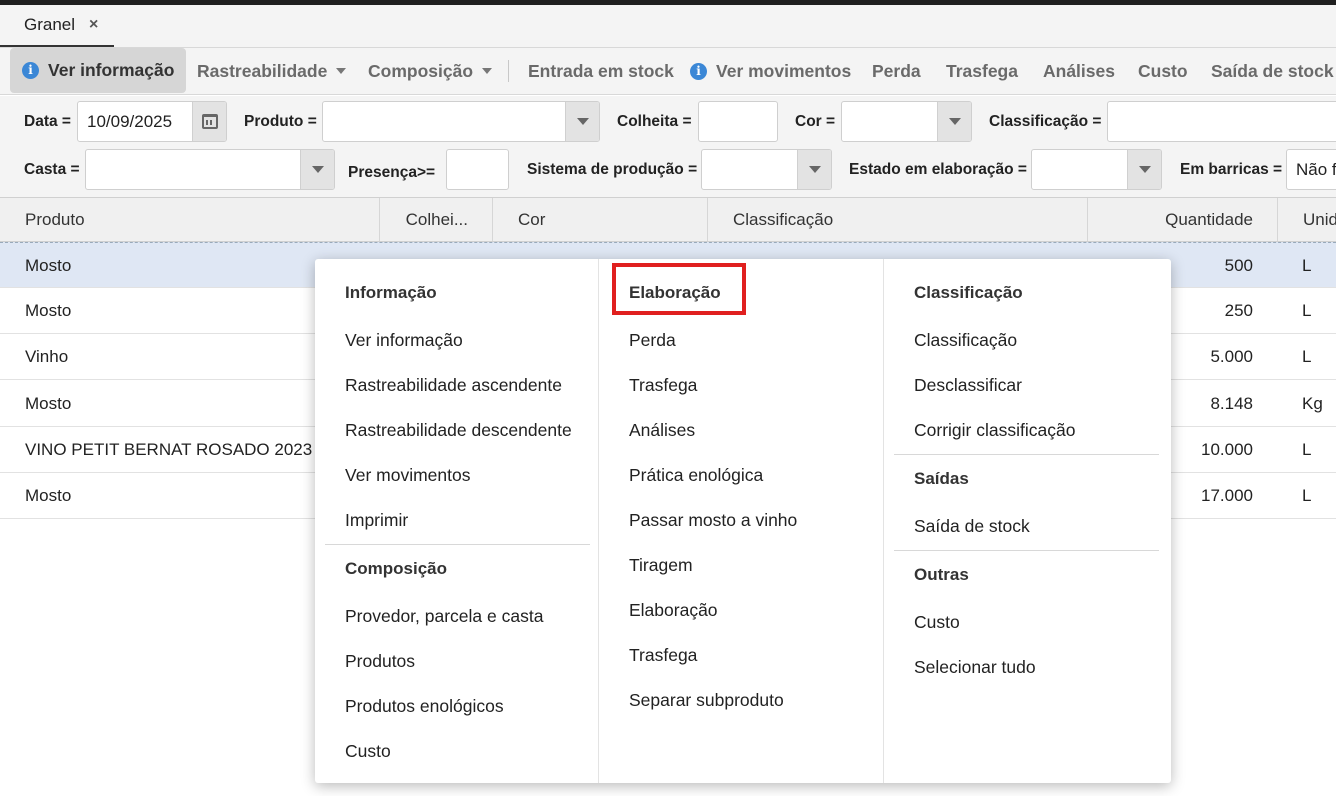 This screenshot has width=1336, height=796. I want to click on menu-item-provedor-parcela-casta: Provedor, parcela e casta, so click(444, 616).